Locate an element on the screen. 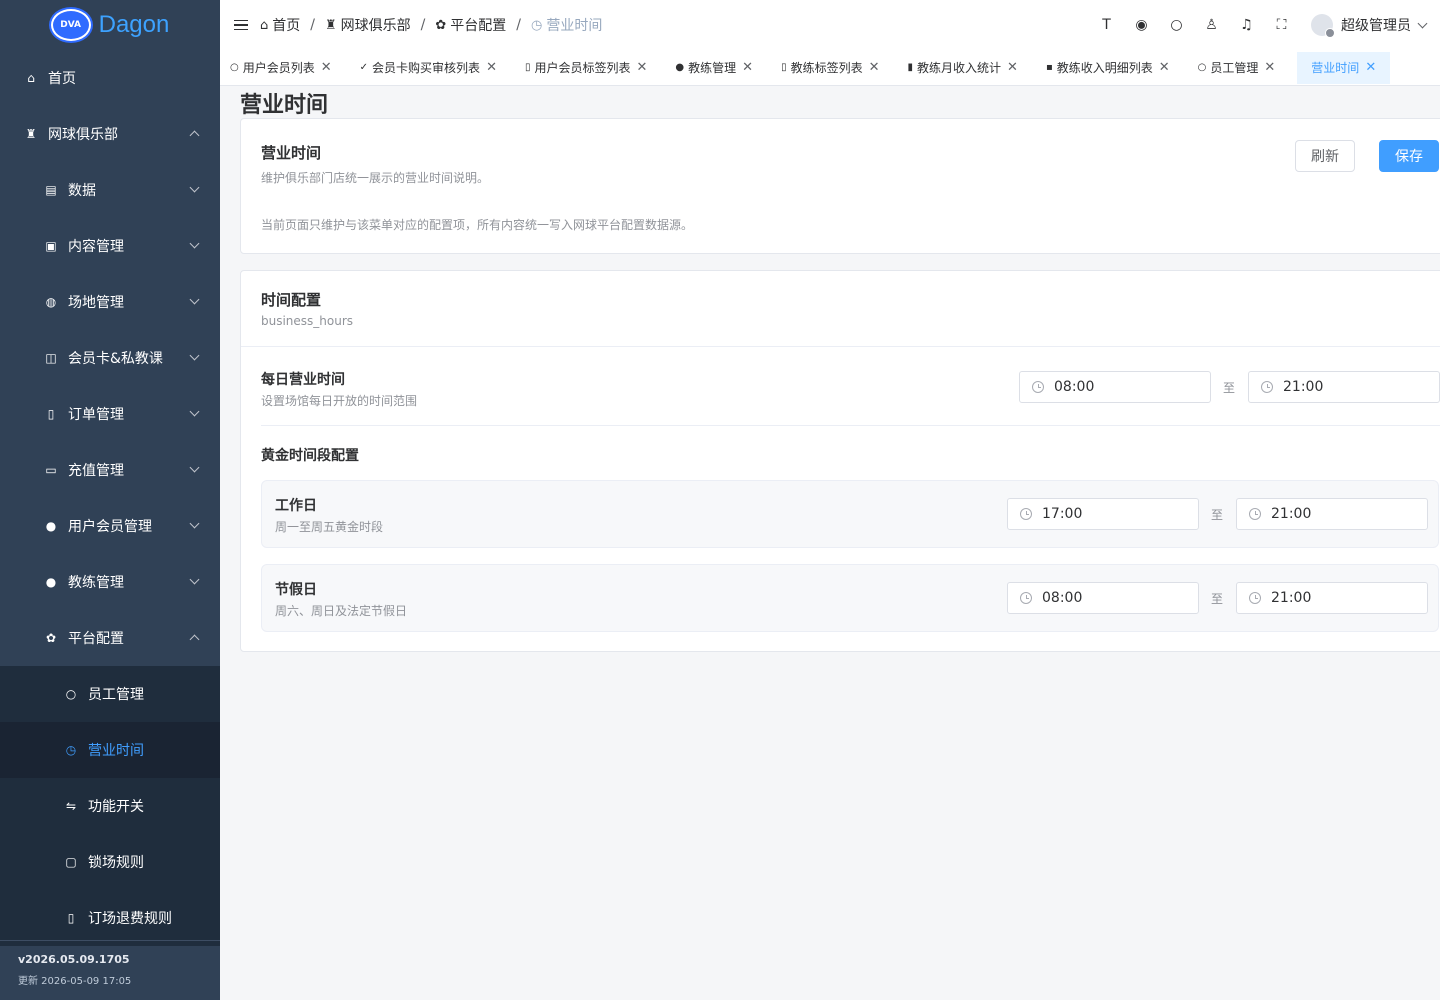  sidebar-item-platform-config: ✿ 平台配置 is located at coordinates (110, 638).